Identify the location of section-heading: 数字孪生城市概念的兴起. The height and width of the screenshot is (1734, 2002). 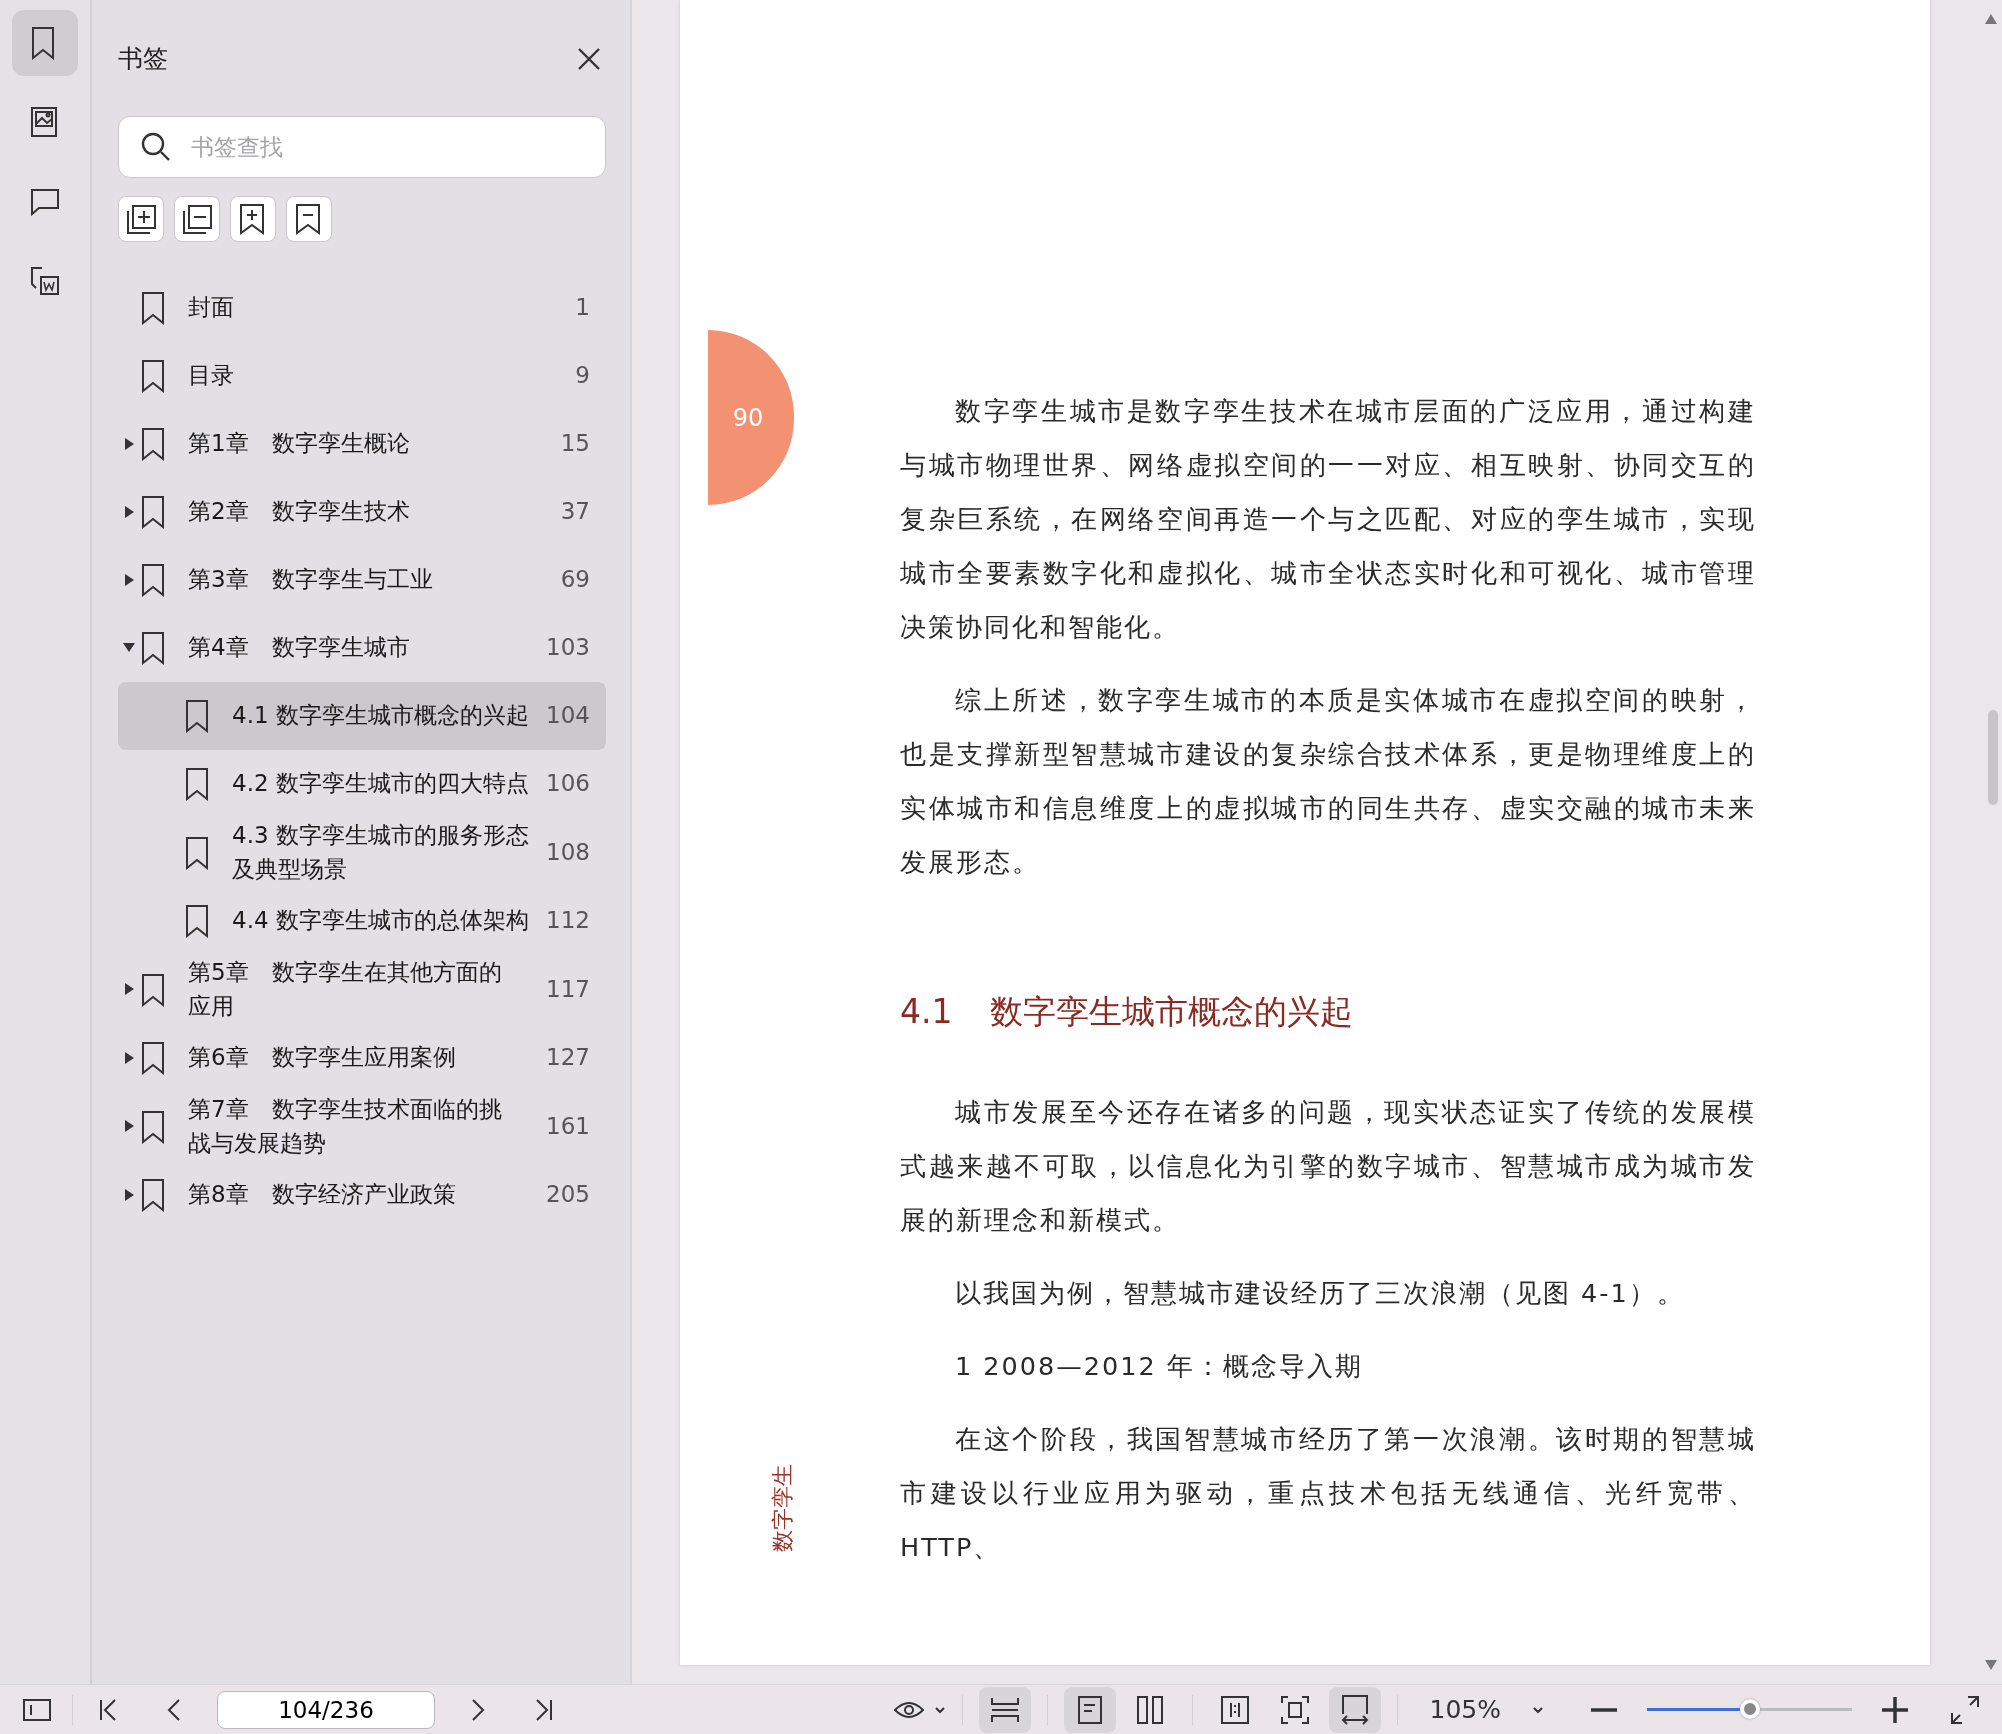
(1172, 1012).